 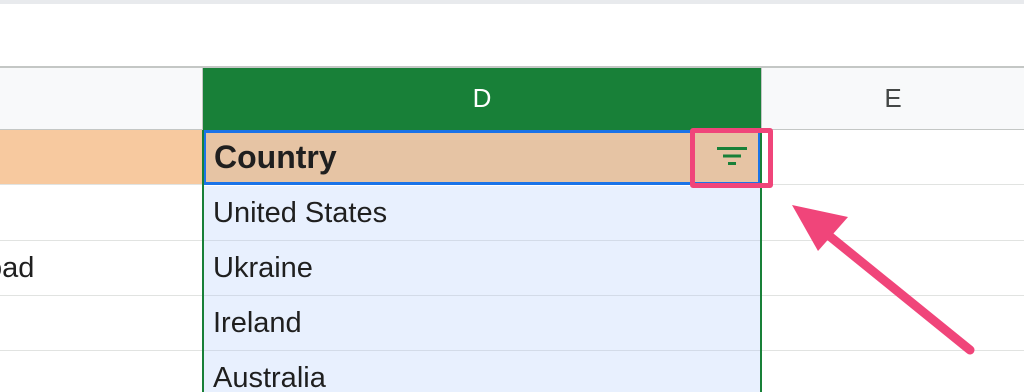 I want to click on cell-e1, so click(x=892, y=157).